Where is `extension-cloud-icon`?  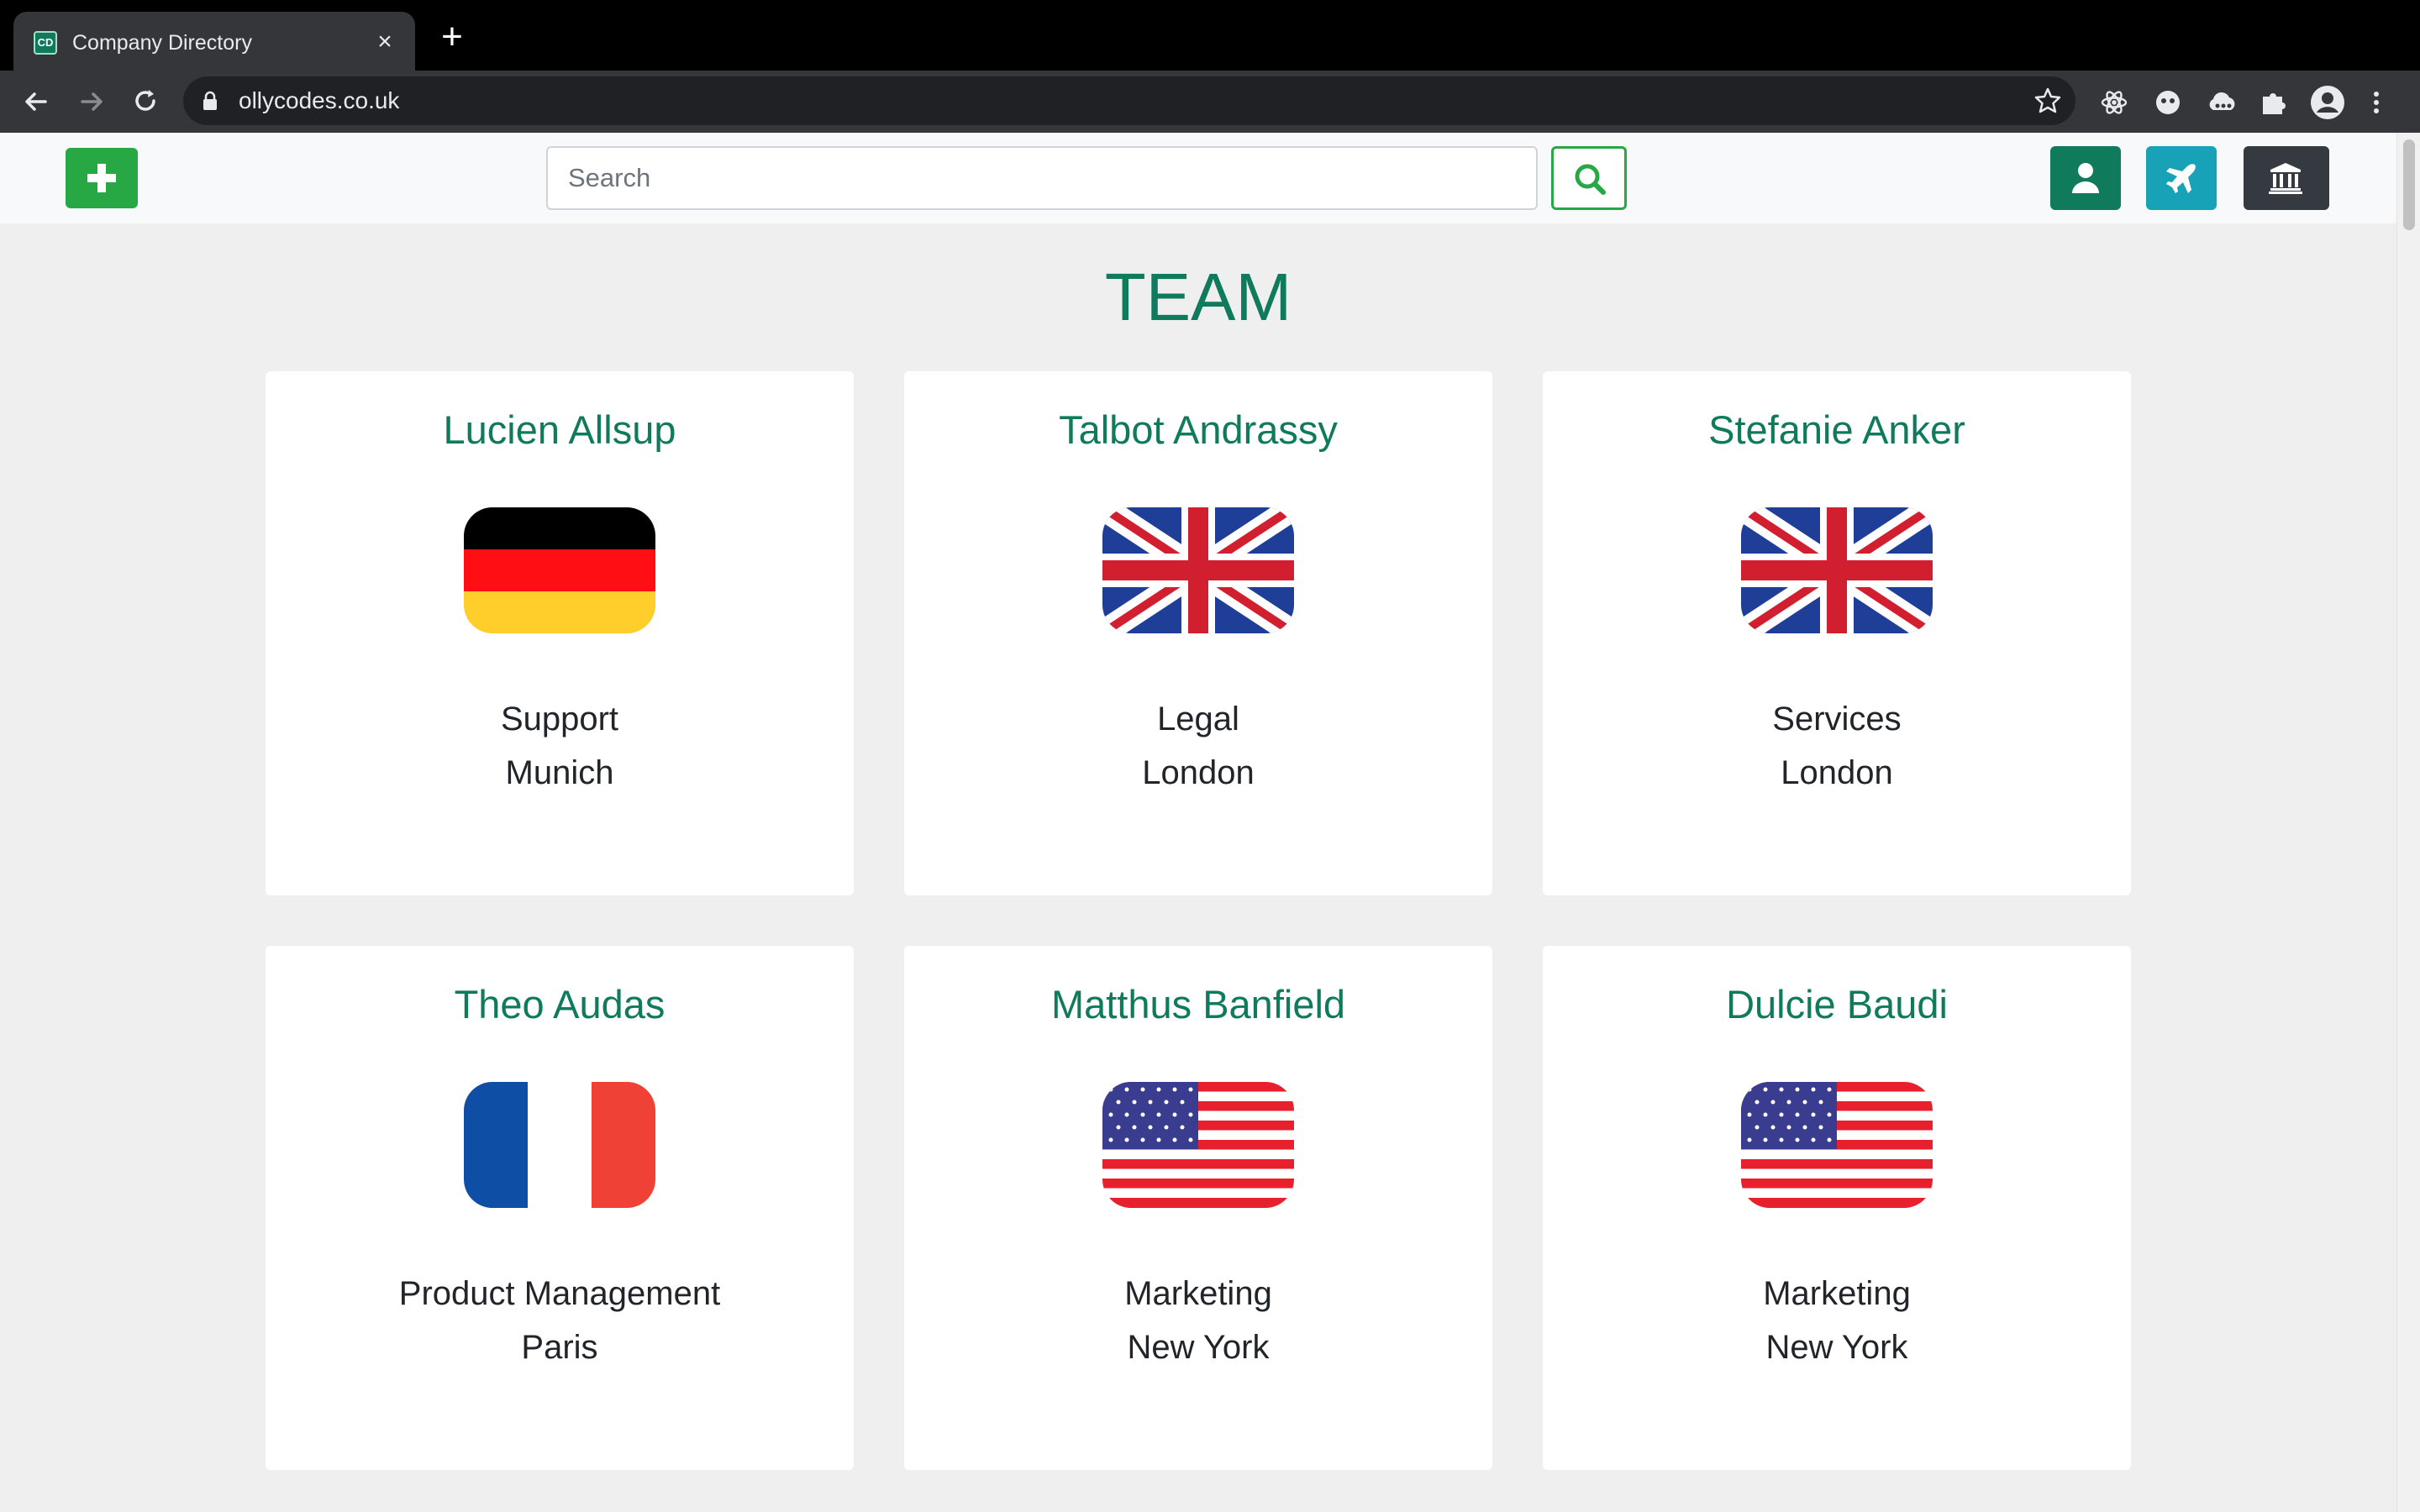
extension-cloud-icon is located at coordinates (2221, 102).